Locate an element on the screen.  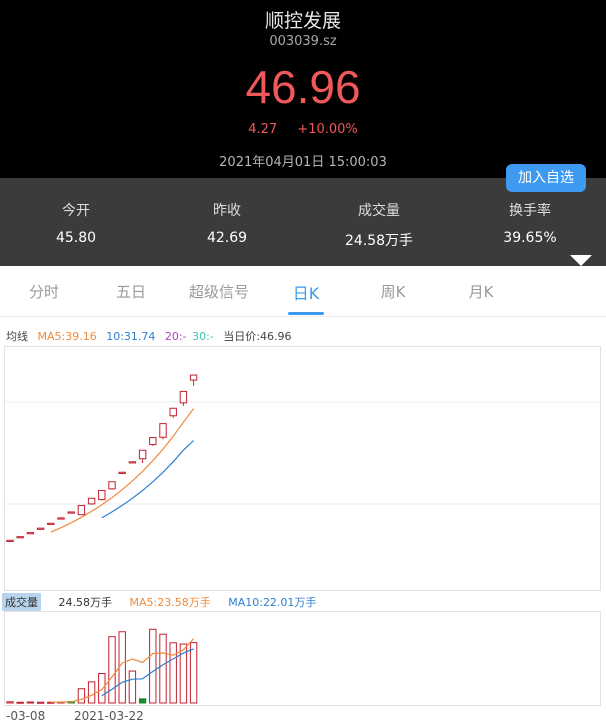
tab-intraday: 分时 is located at coordinates (44, 291).